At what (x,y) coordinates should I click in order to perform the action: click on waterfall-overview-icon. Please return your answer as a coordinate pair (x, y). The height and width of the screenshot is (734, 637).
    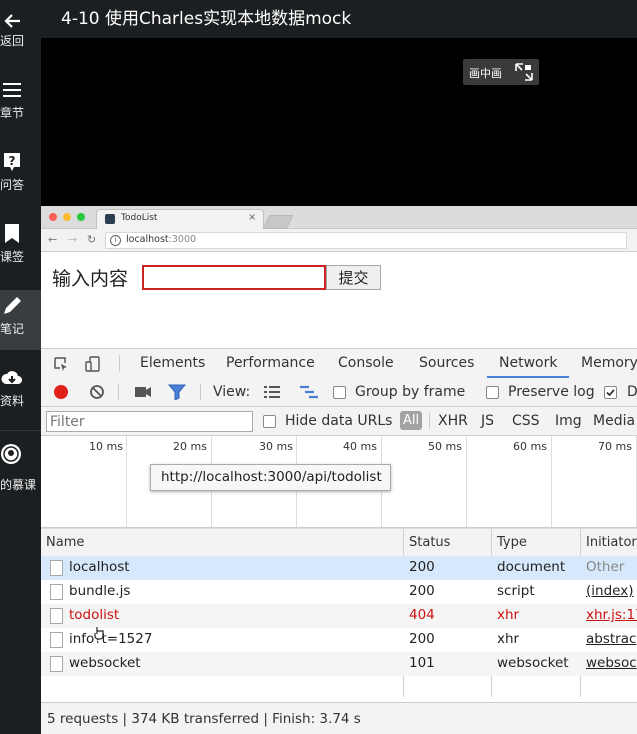
    Looking at the image, I should click on (309, 392).